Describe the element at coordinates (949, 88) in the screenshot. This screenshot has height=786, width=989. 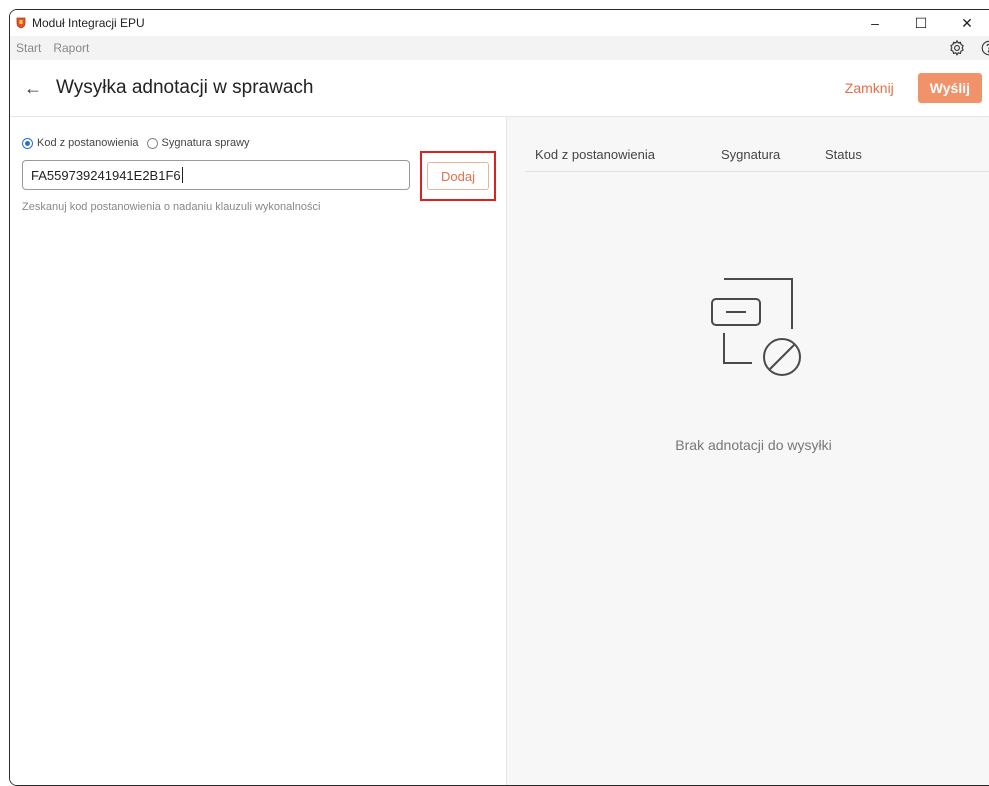
I see `send-button: Wyślij` at that location.